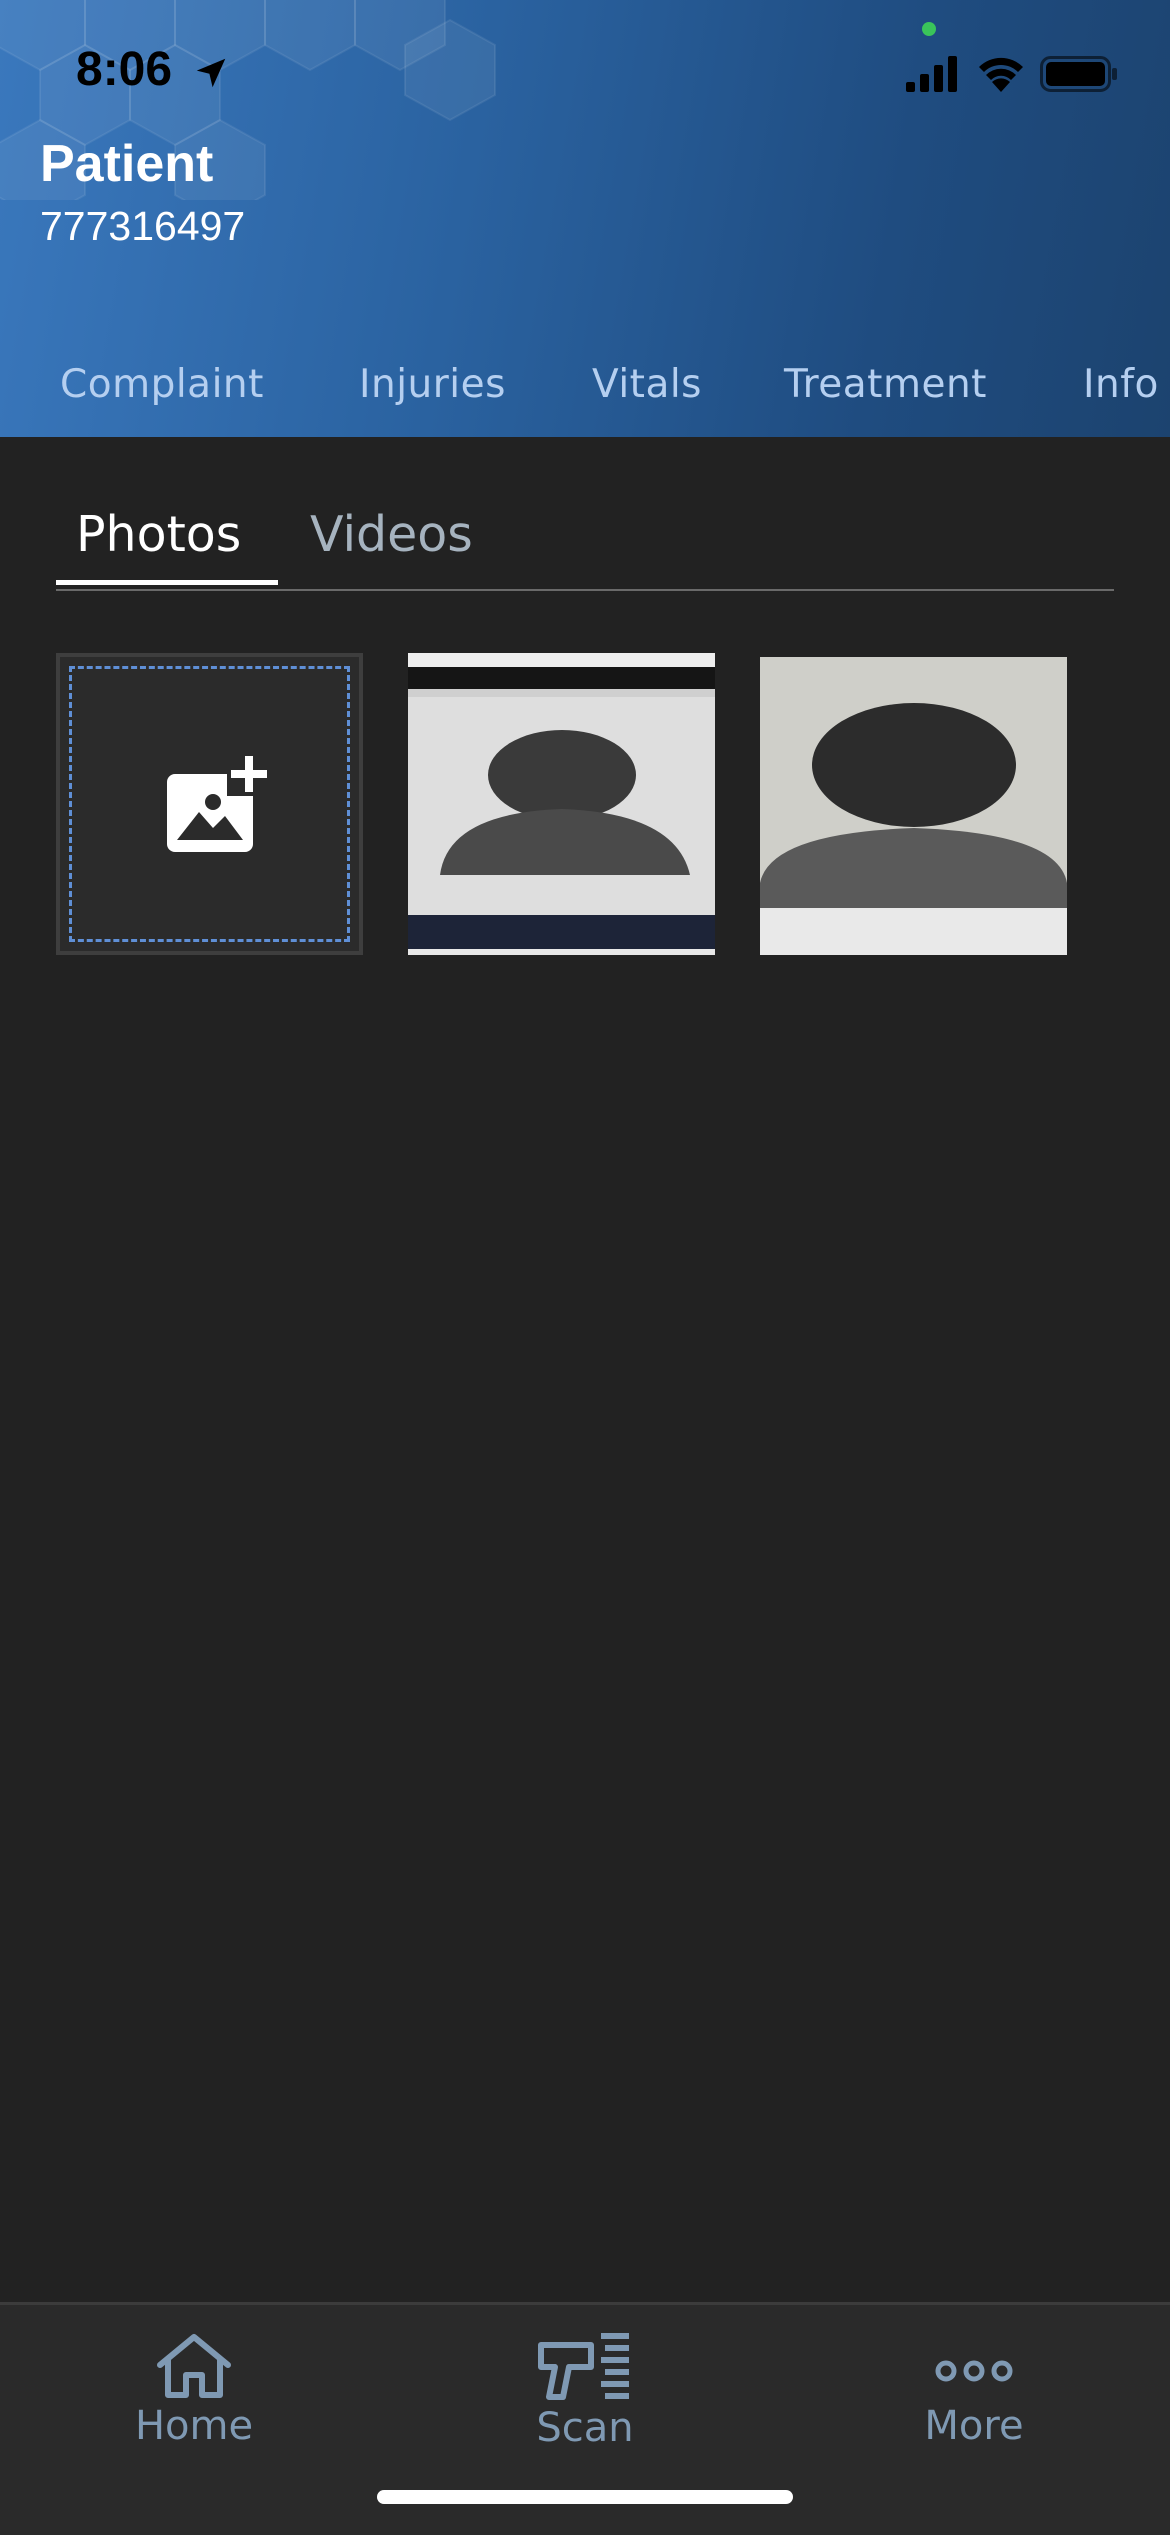  I want to click on active-tab-indicator, so click(167, 582).